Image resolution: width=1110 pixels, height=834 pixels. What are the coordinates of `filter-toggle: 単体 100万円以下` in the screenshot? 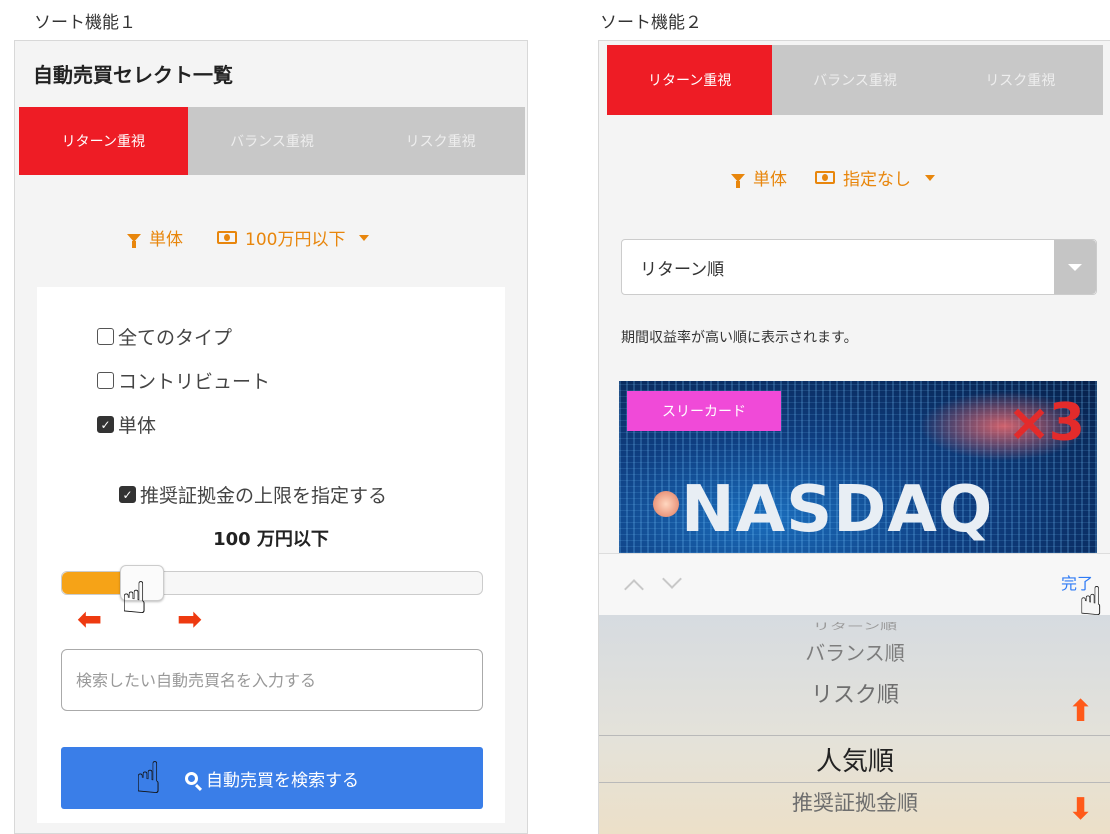 It's located at (248, 237).